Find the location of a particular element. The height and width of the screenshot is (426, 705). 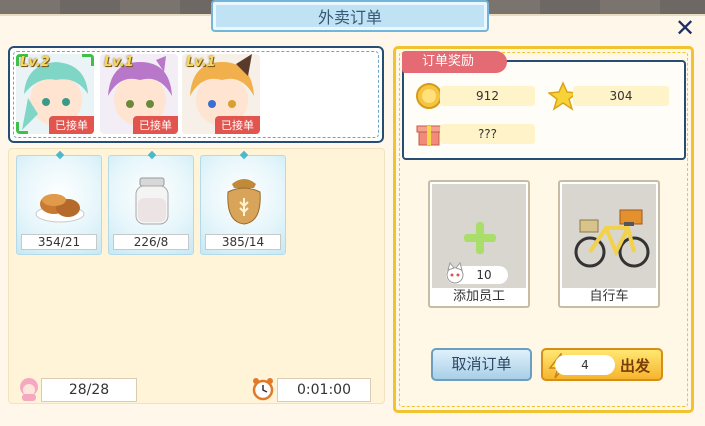

title-tab: 外卖订单 is located at coordinates (350, 16).